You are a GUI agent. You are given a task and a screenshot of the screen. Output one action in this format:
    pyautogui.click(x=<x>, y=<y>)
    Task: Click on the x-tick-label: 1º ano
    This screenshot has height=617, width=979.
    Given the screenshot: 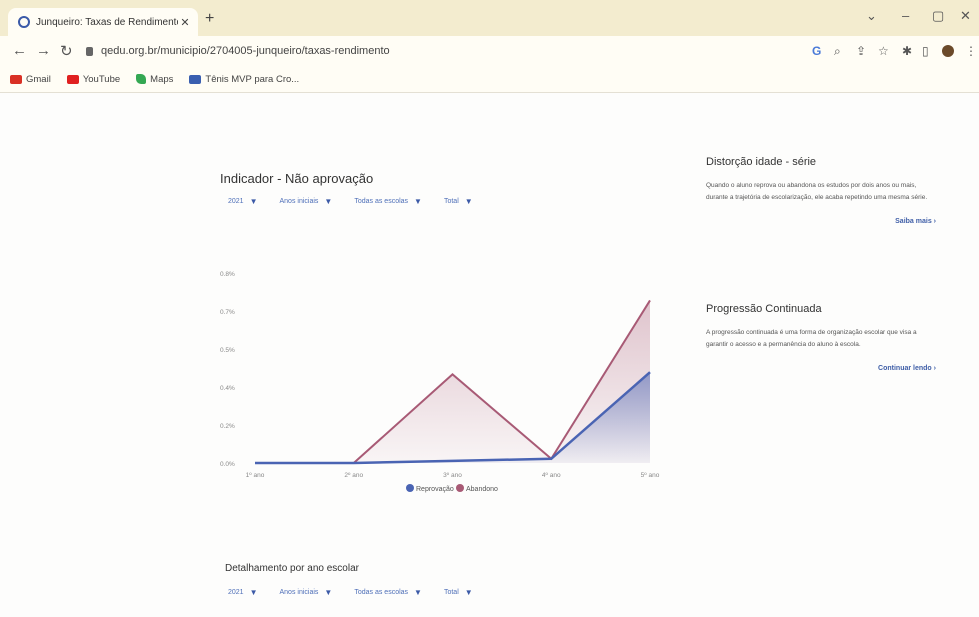 What is the action you would take?
    pyautogui.click(x=255, y=475)
    